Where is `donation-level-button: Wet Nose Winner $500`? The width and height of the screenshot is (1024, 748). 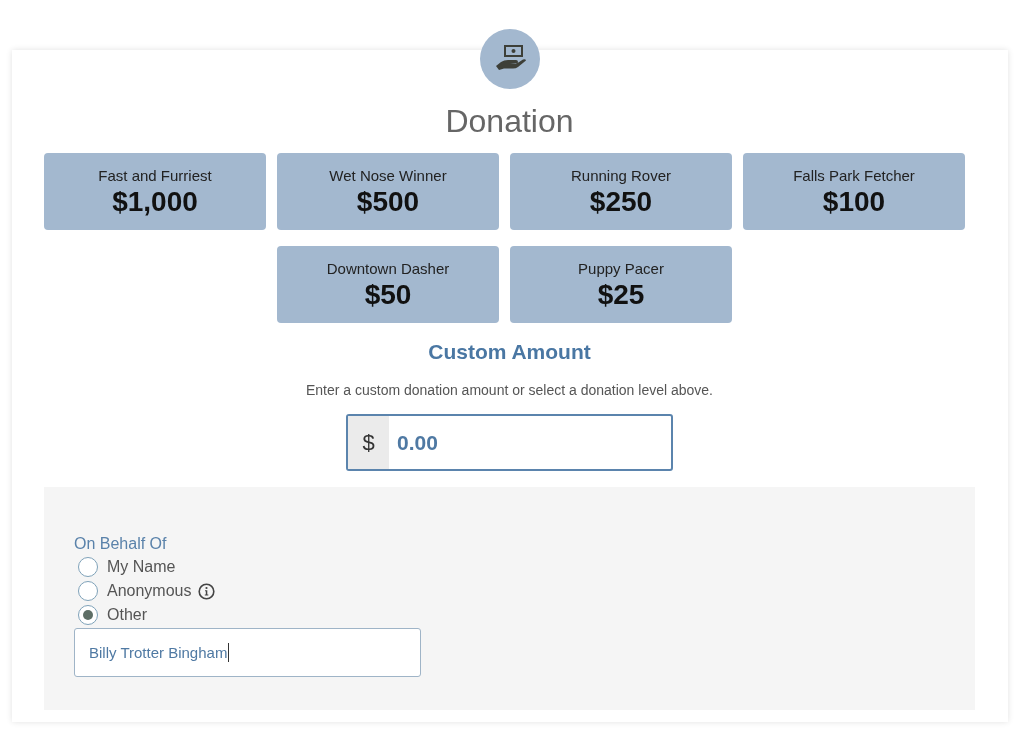 donation-level-button: Wet Nose Winner $500 is located at coordinates (388, 191).